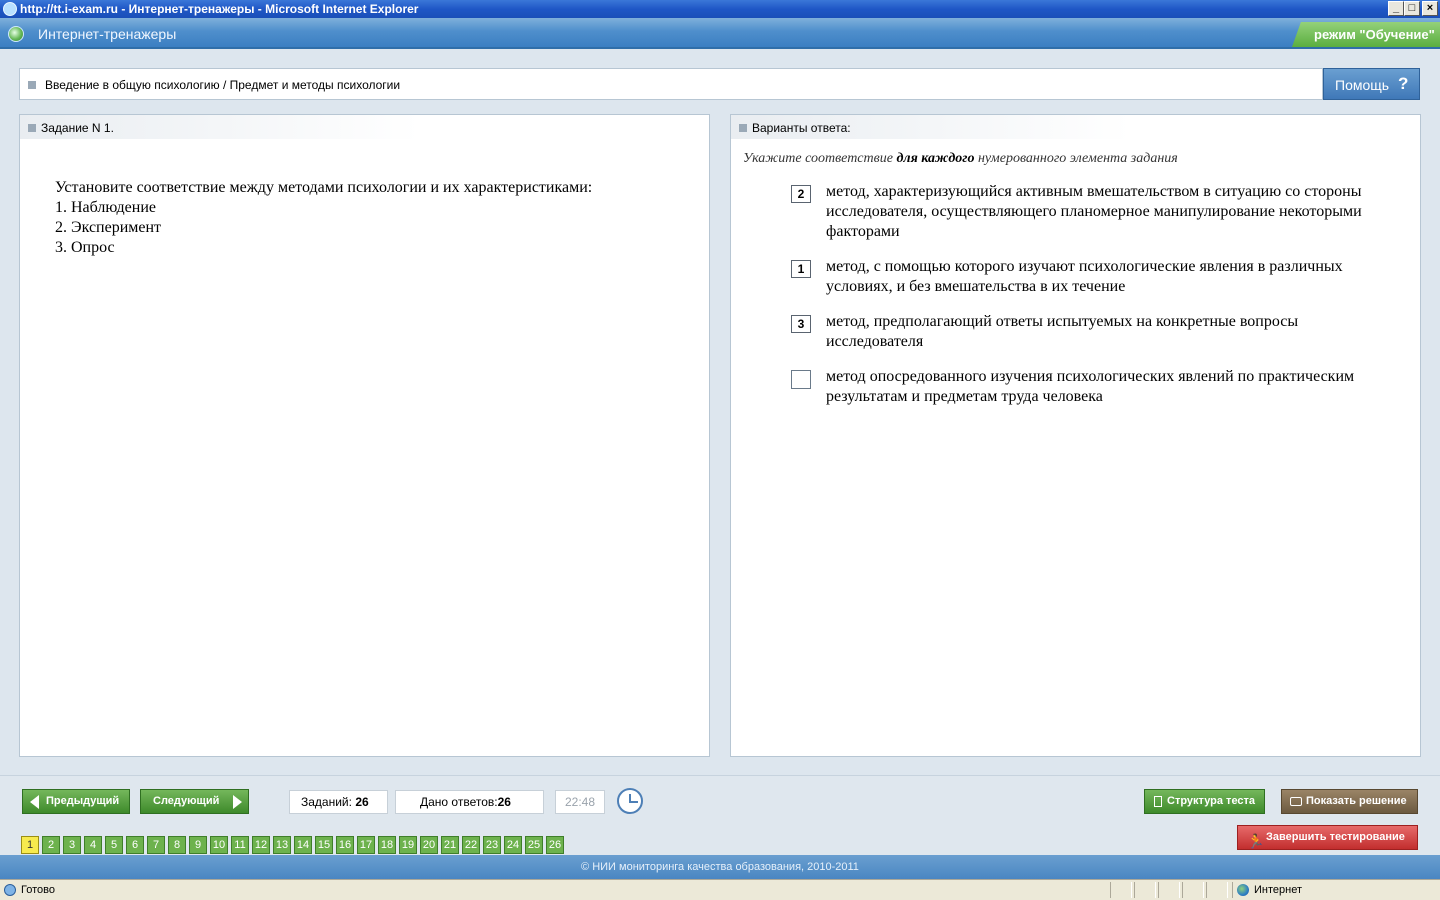  Describe the element at coordinates (135, 845) in the screenshot. I see `task-number-6: 6` at that location.